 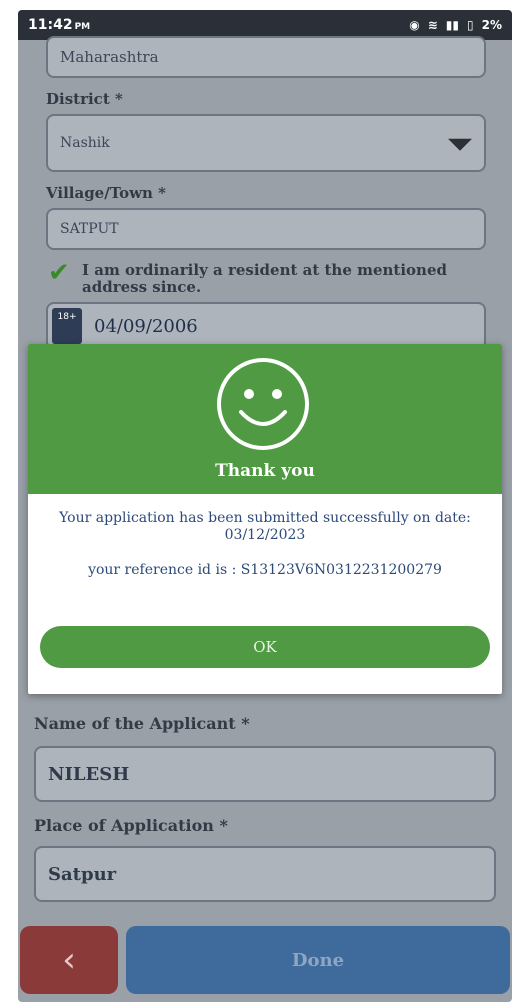 I want to click on resident-date-value: 04/09/2006, so click(x=146, y=326).